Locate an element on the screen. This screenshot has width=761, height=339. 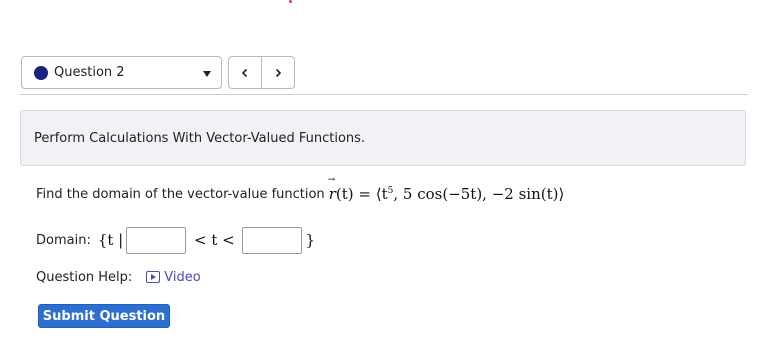
formula-rest: , 5 cos(−5t), −2 sin(t)⟩ is located at coordinates (479, 194).